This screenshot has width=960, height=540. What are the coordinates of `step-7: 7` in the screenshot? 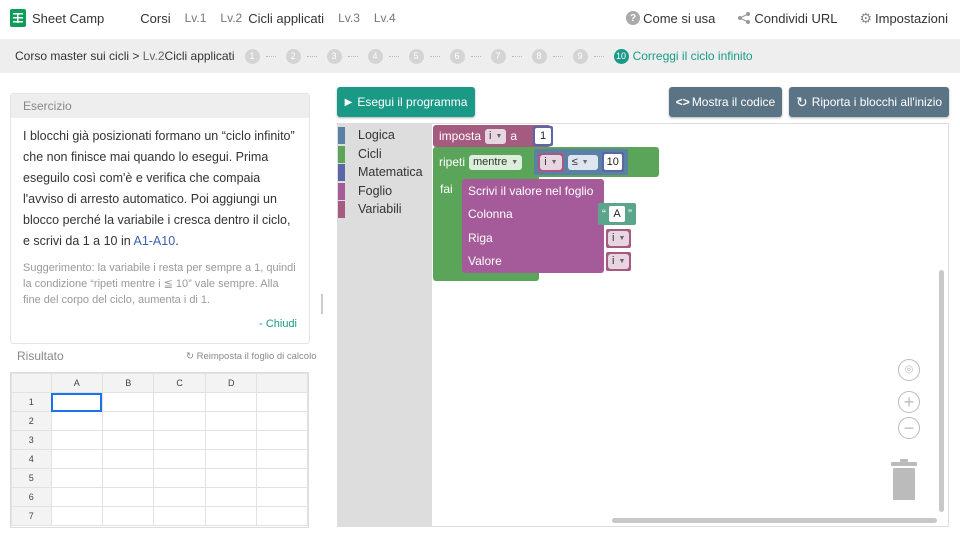 It's located at (506, 56).